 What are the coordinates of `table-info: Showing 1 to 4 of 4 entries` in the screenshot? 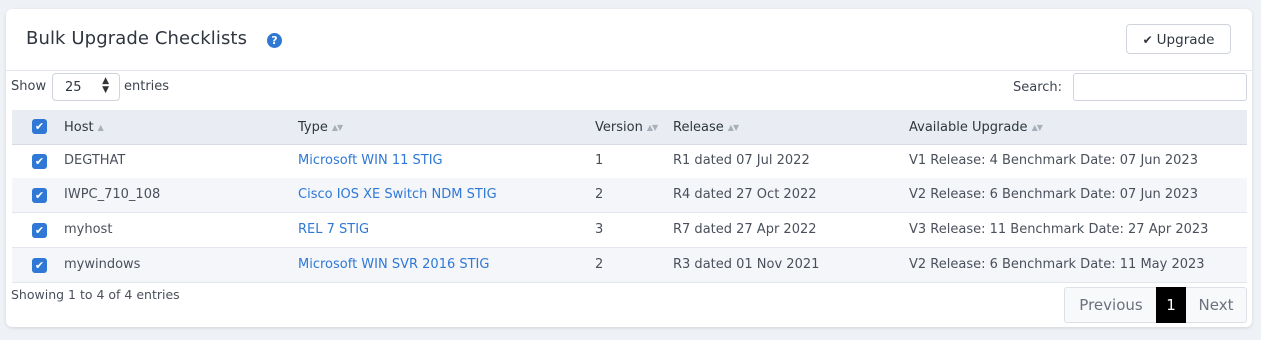 It's located at (95, 294).